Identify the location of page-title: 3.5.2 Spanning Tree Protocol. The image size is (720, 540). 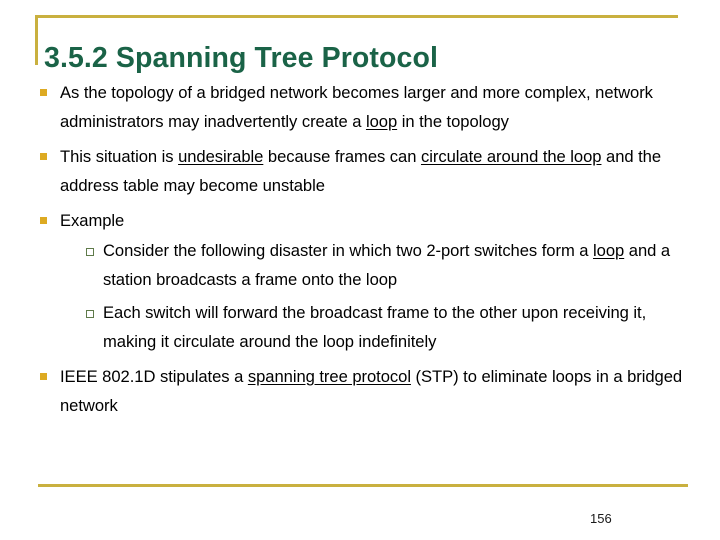
(241, 58).